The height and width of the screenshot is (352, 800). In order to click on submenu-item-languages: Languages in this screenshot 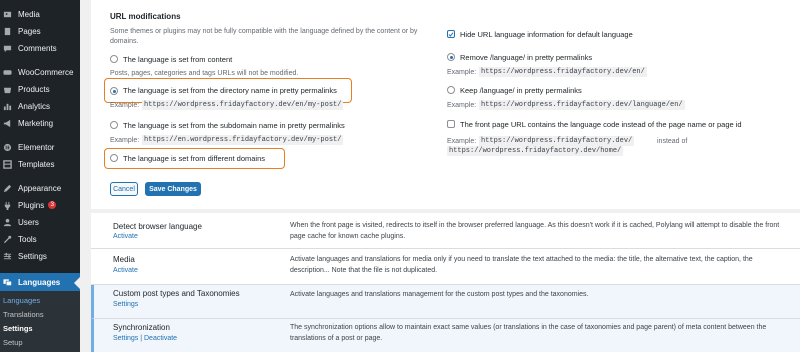, I will do `click(21, 300)`.